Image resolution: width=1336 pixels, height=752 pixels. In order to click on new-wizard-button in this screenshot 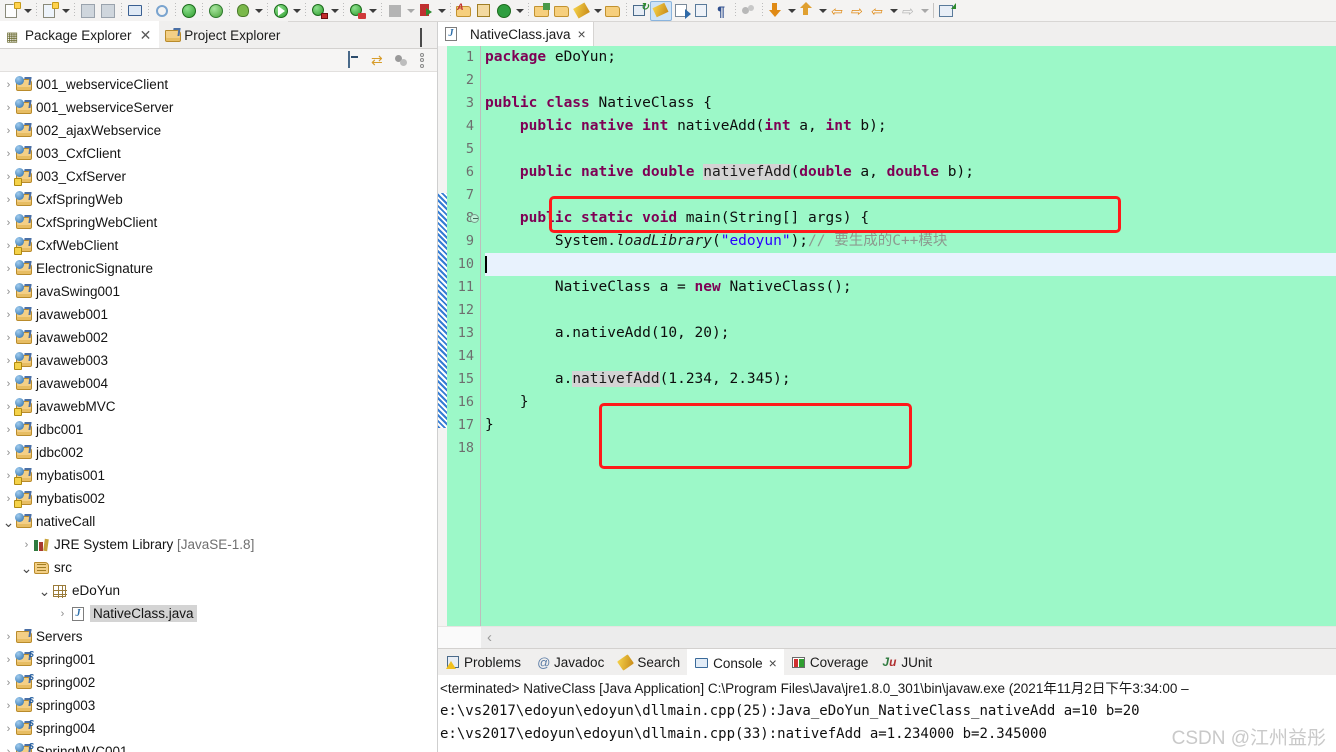, I will do `click(12, 11)`.